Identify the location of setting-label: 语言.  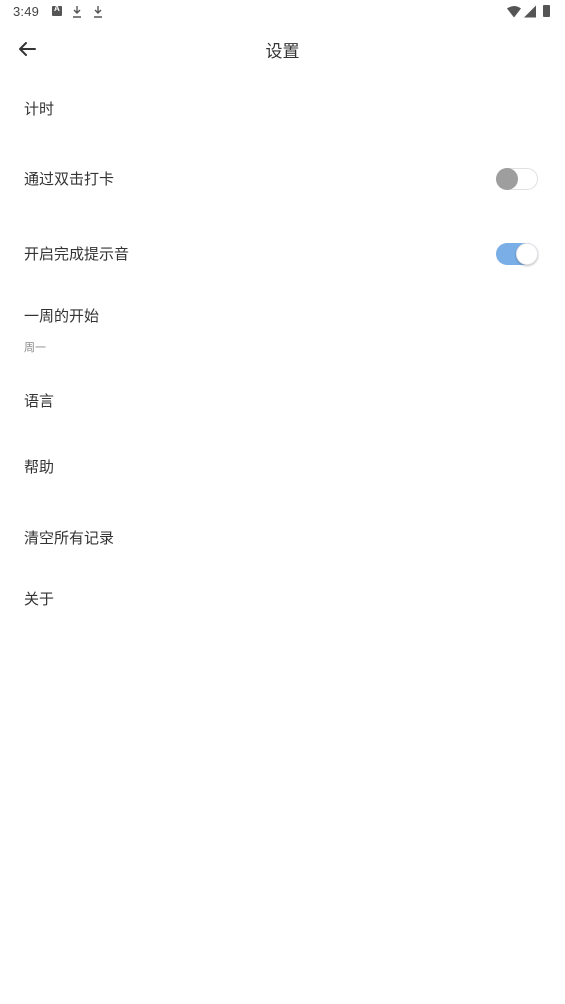
(39, 401).